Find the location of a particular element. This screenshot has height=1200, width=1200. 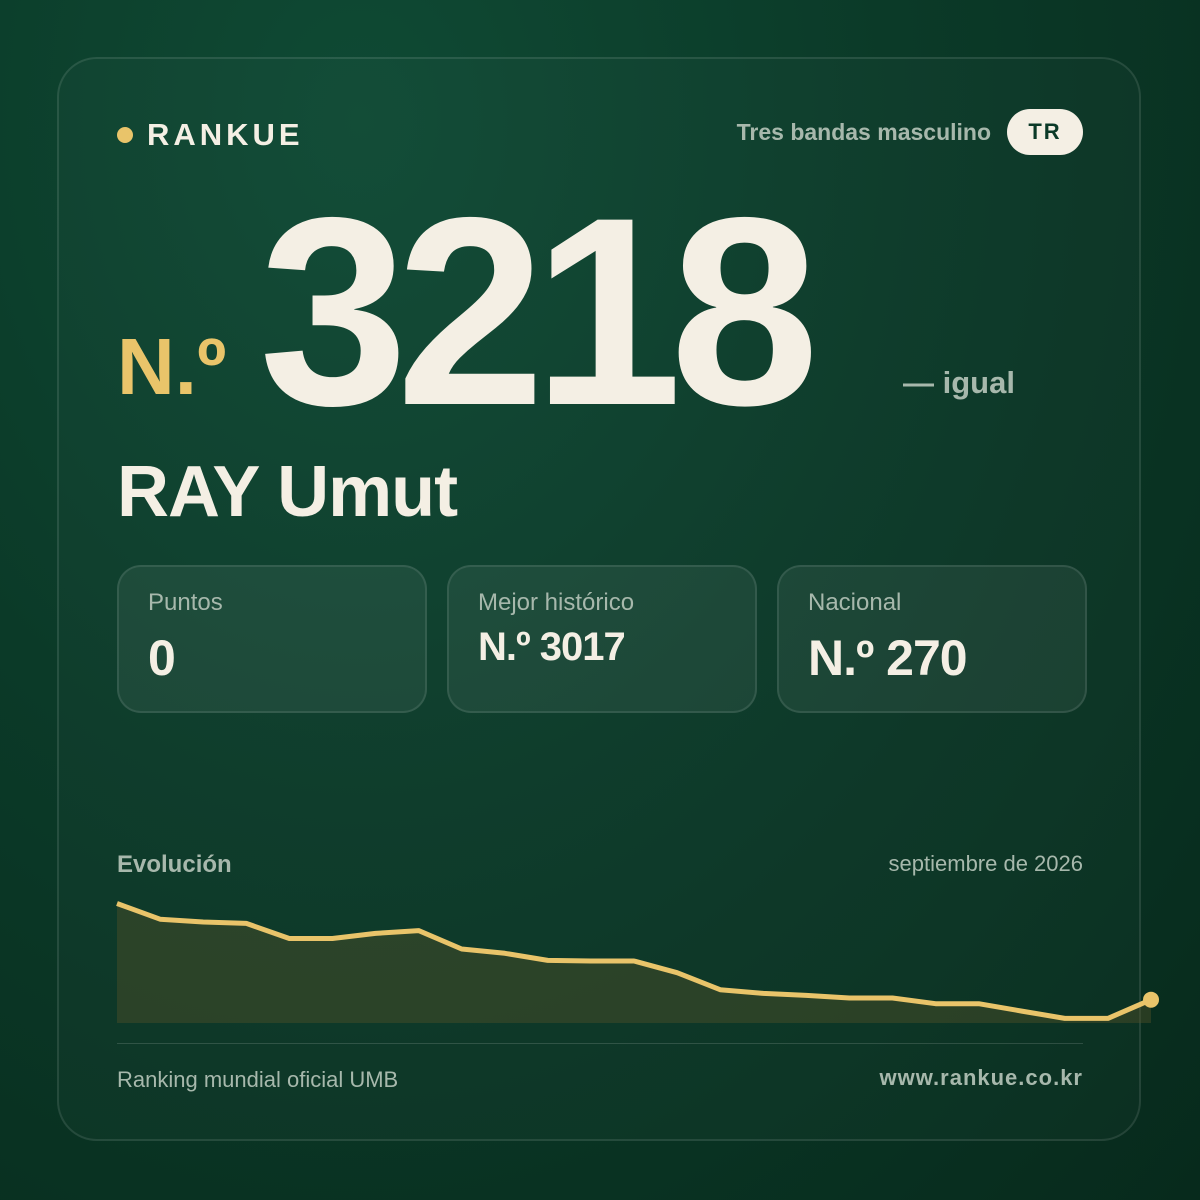

footer-website: www.rankue.co.kr is located at coordinates (981, 1078).